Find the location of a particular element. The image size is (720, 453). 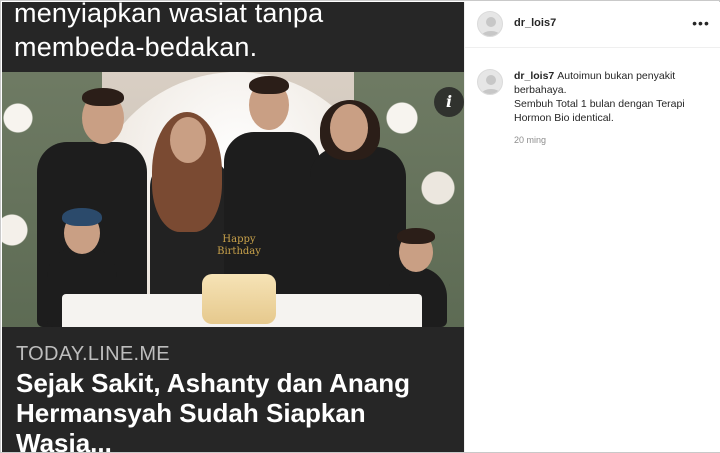

person-child-right-hair is located at coordinates (416, 236).